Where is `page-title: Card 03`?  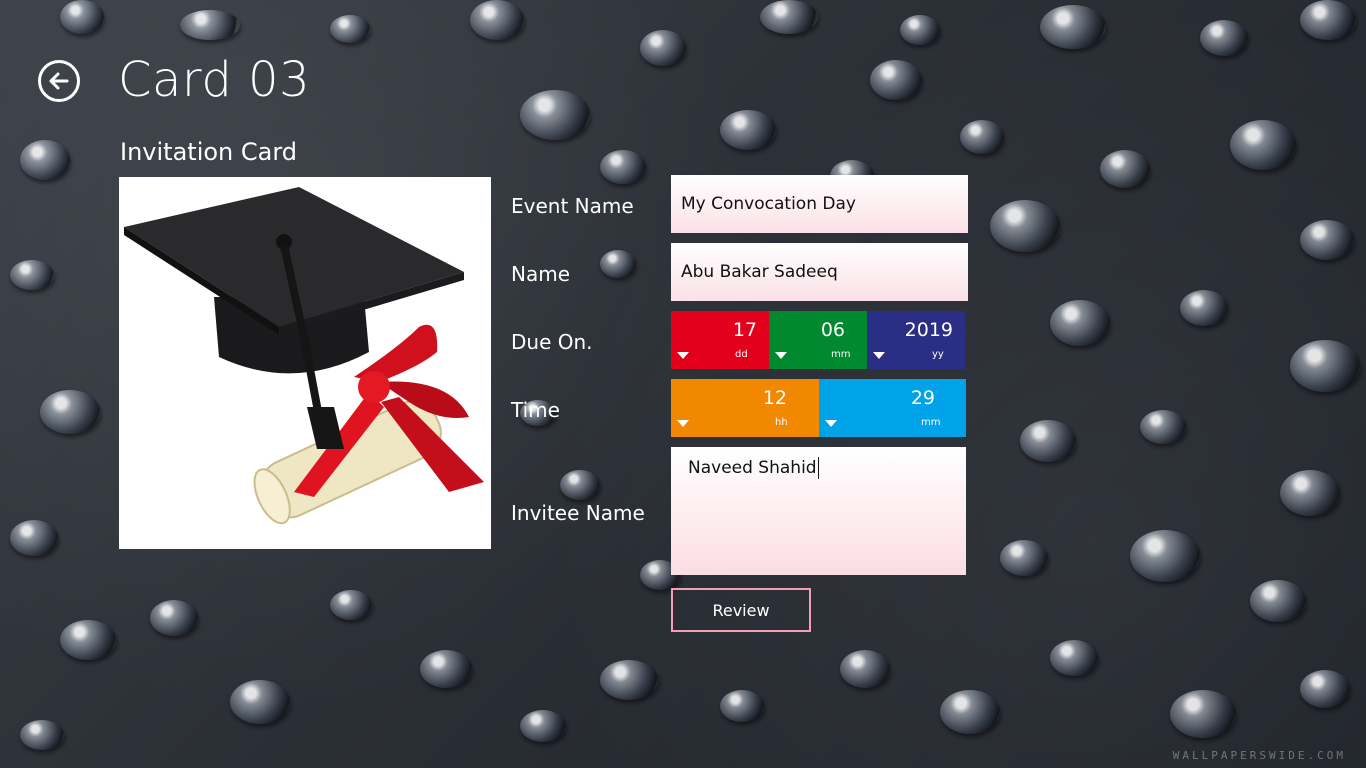 page-title: Card 03 is located at coordinates (214, 80).